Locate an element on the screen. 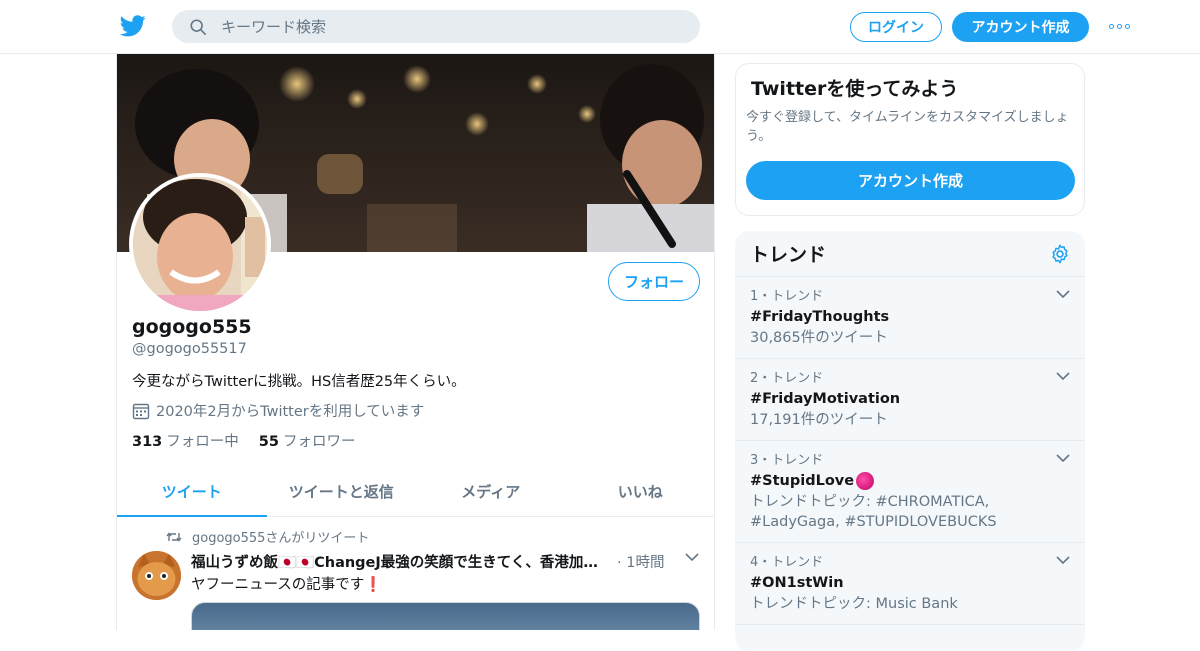  tab-tweets-and-replies: ツイートと返信 is located at coordinates (342, 491).